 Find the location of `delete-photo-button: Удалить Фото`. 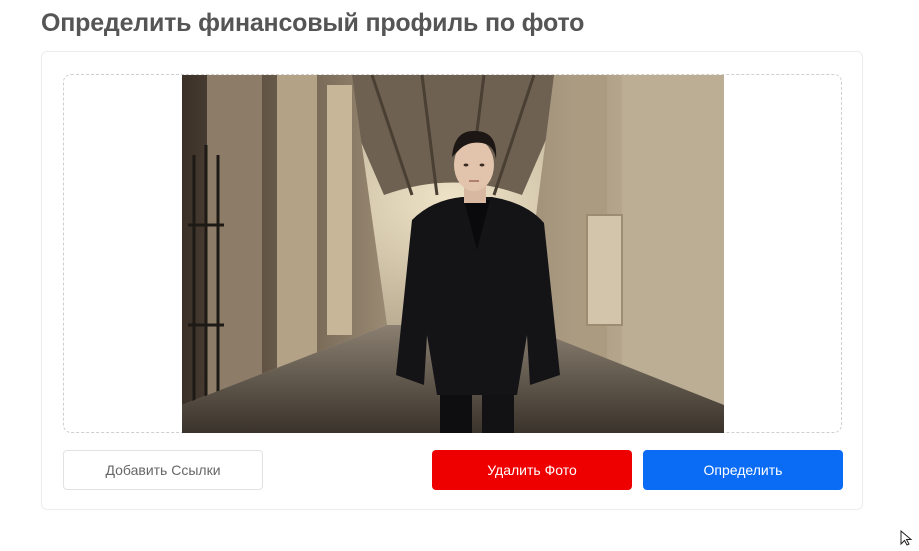

delete-photo-button: Удалить Фото is located at coordinates (532, 470).